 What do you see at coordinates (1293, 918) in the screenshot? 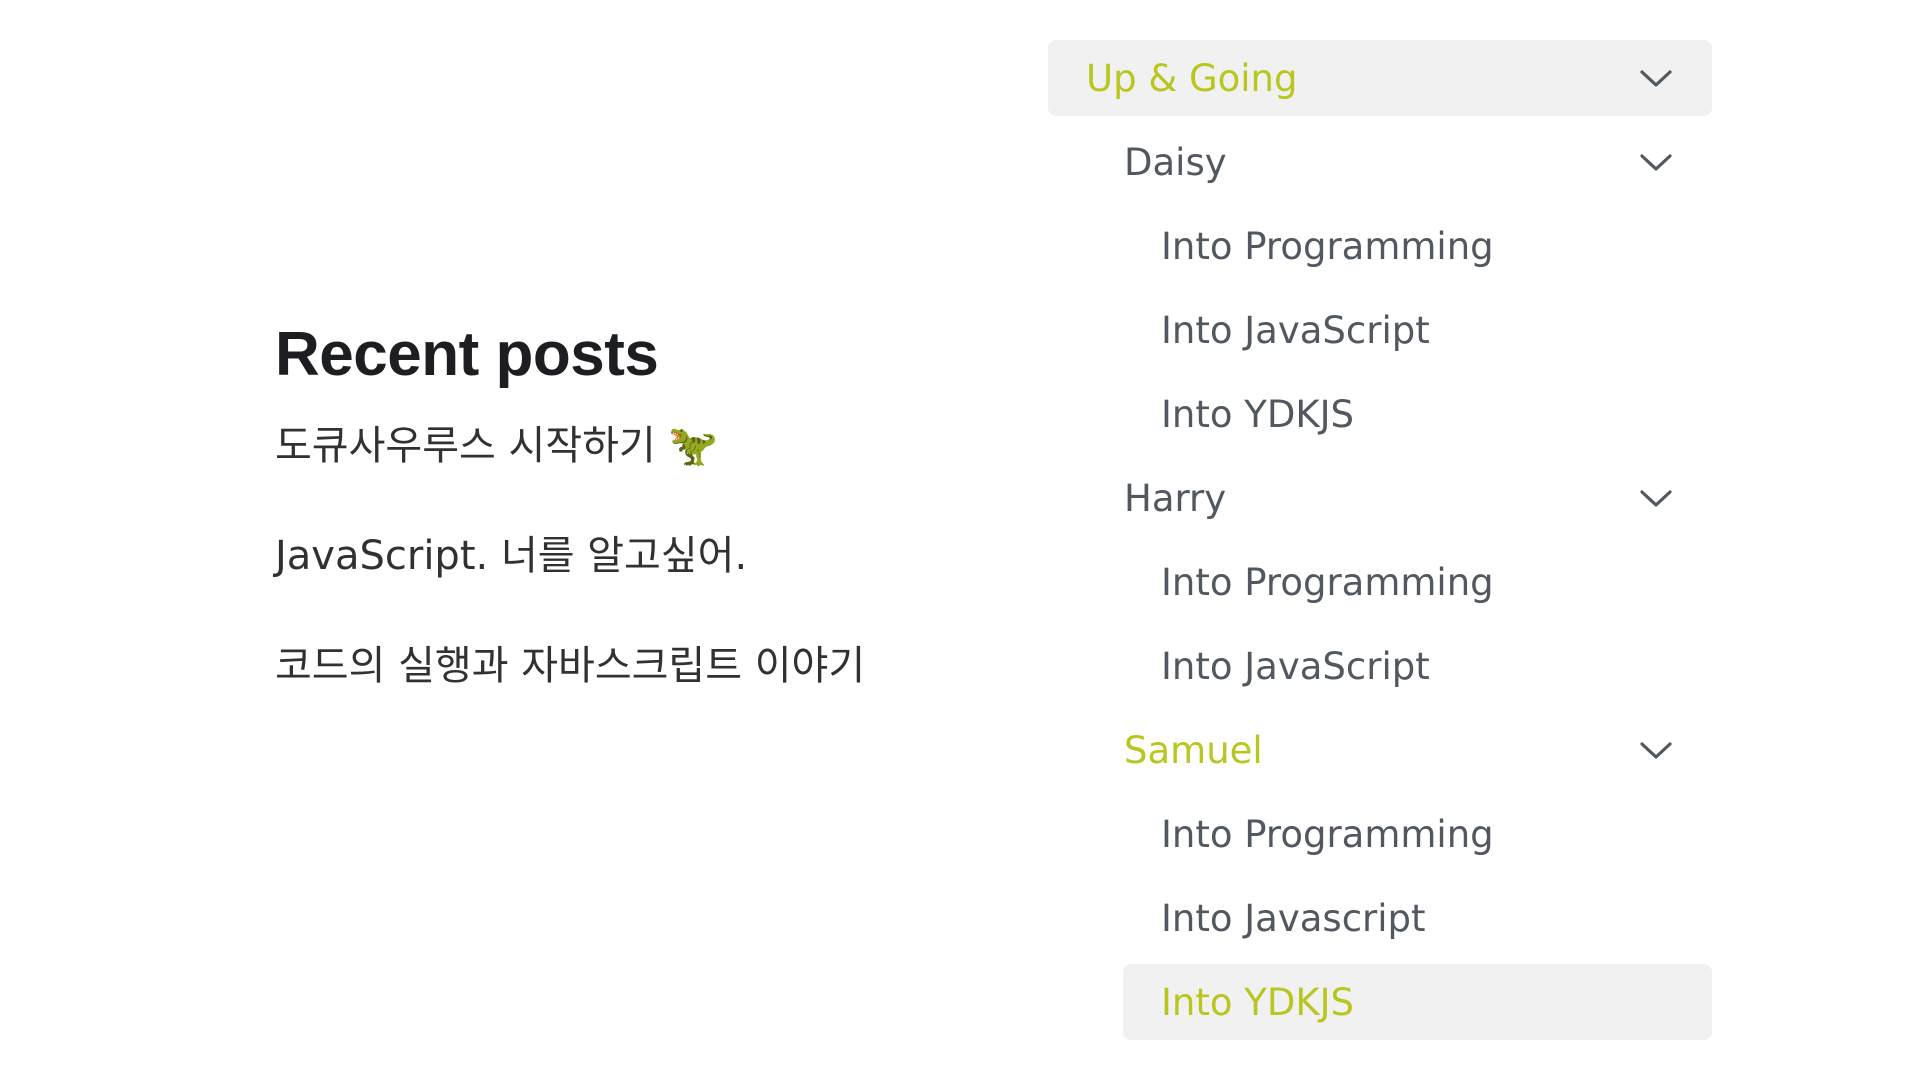
I see `sidebar-item-label: Into Javascript` at bounding box center [1293, 918].